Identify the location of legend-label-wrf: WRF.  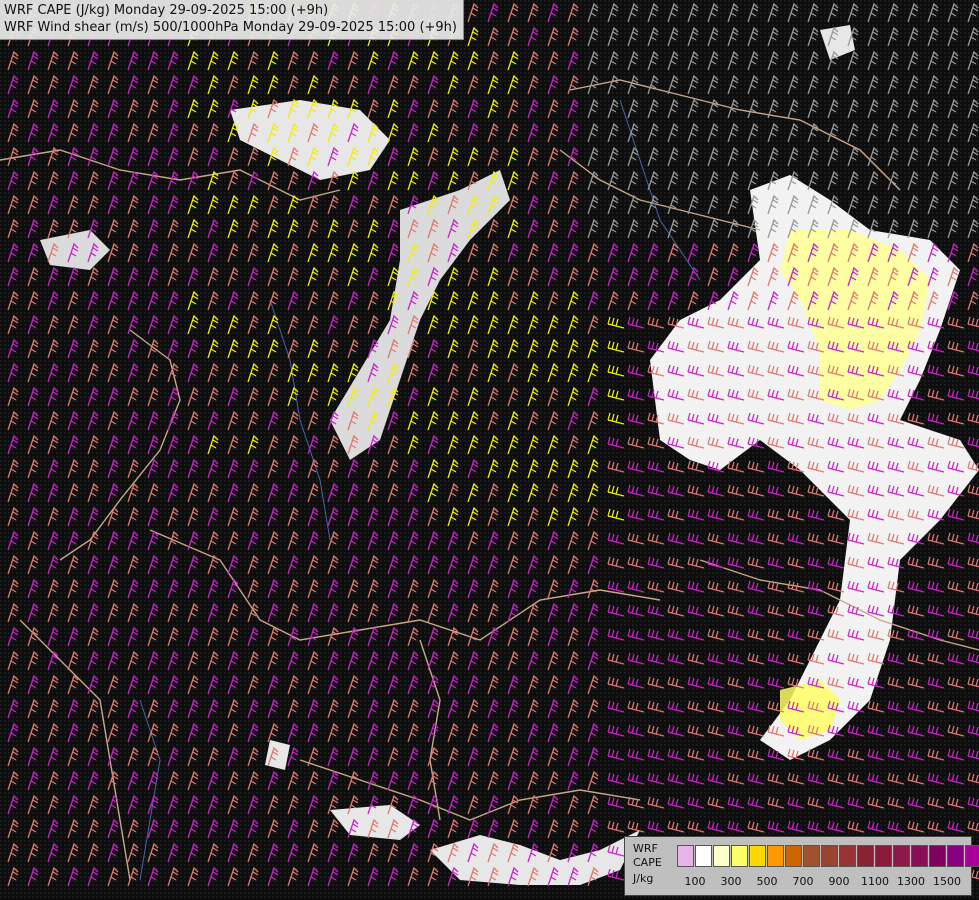
(645, 848).